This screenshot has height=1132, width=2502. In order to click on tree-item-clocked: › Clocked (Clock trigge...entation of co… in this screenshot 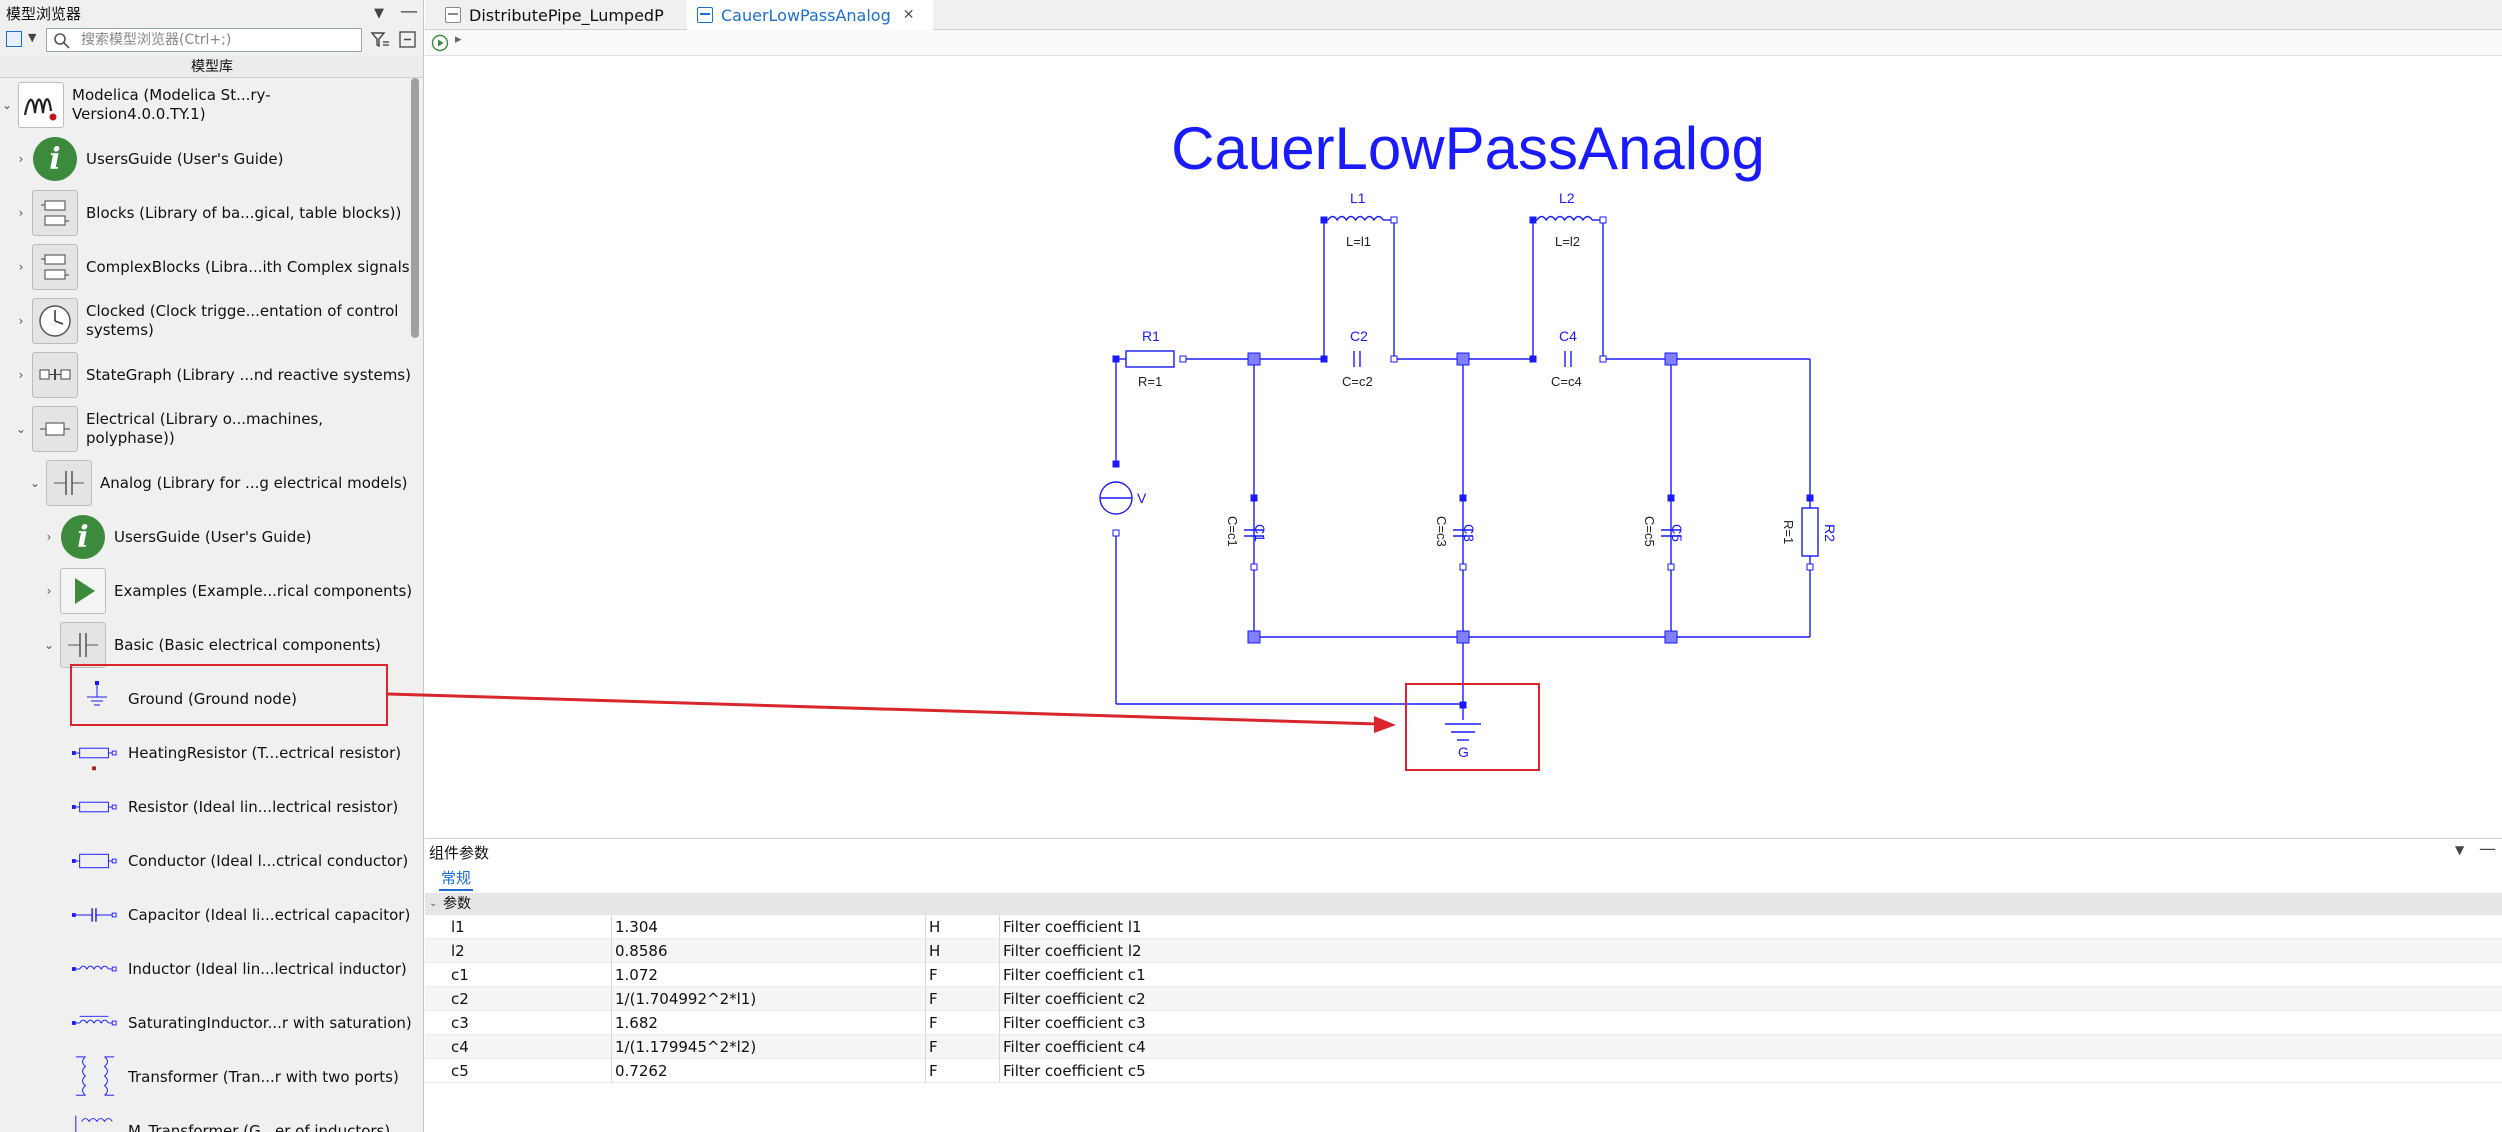, I will do `click(205, 321)`.